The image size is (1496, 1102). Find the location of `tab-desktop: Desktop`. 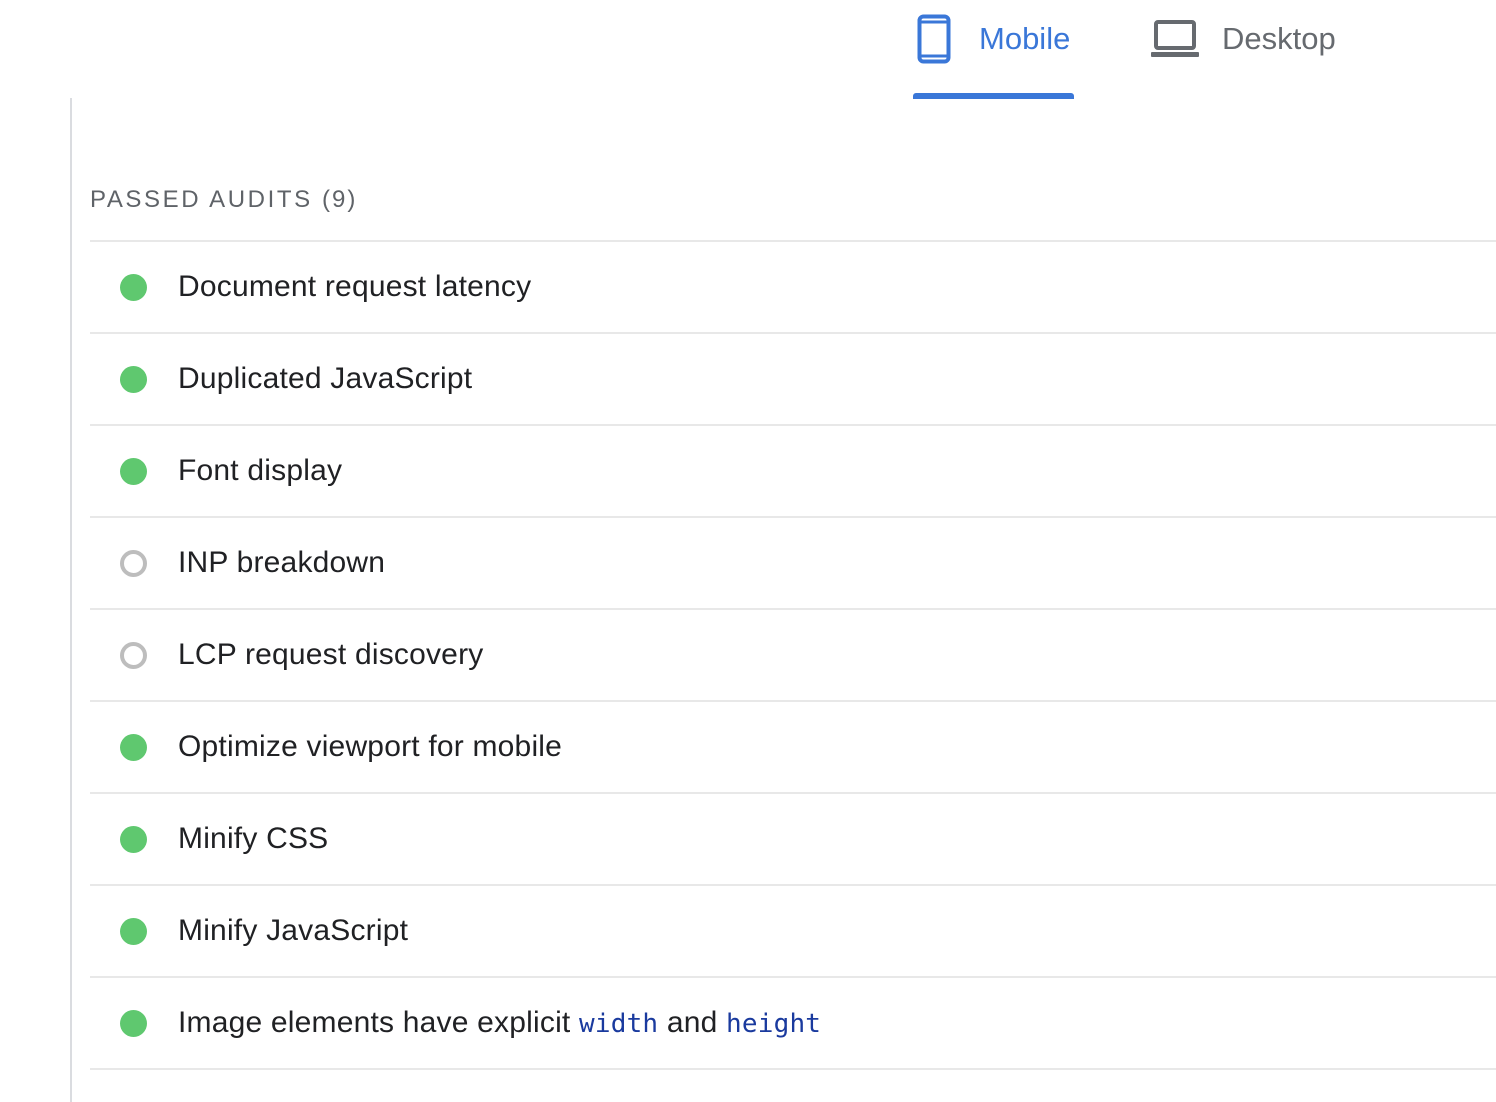

tab-desktop: Desktop is located at coordinates (1243, 44).